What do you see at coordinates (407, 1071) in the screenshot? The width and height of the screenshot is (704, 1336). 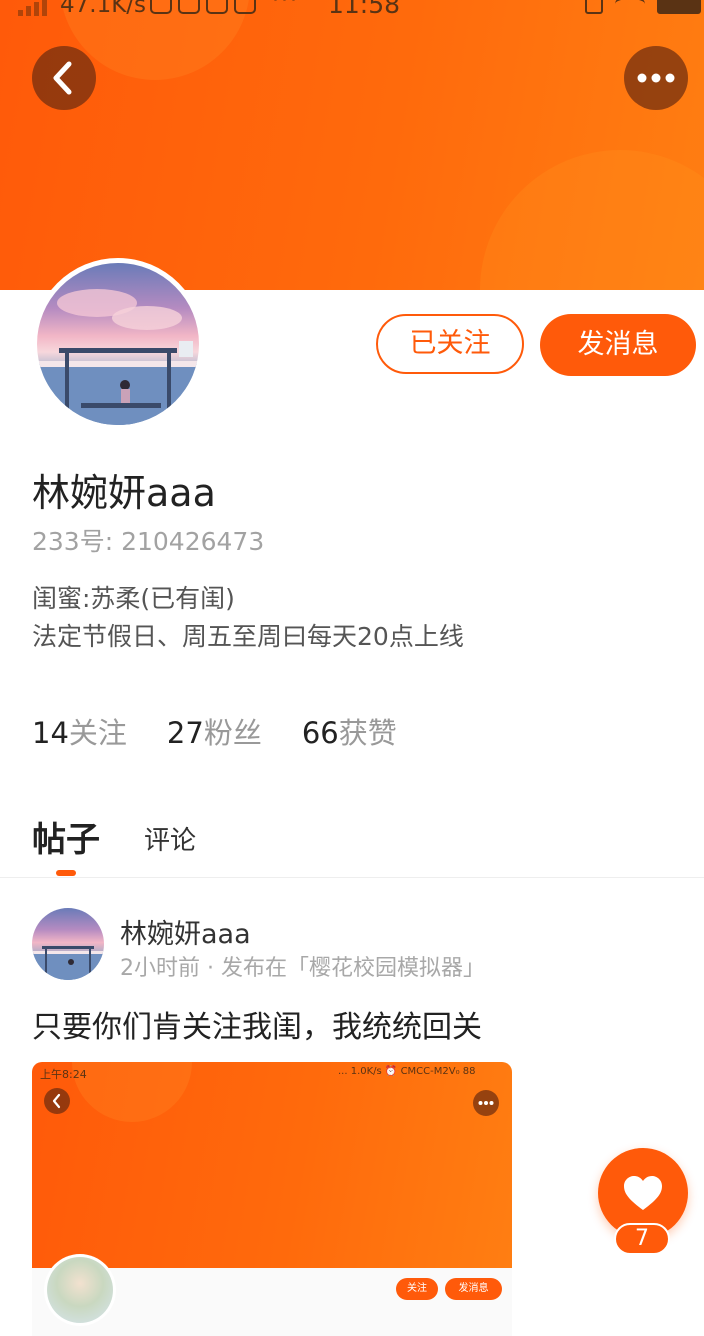 I see `screenshot-status-info: ... 1.0K/s ⏰ CMCC-M2V₀ 88` at bounding box center [407, 1071].